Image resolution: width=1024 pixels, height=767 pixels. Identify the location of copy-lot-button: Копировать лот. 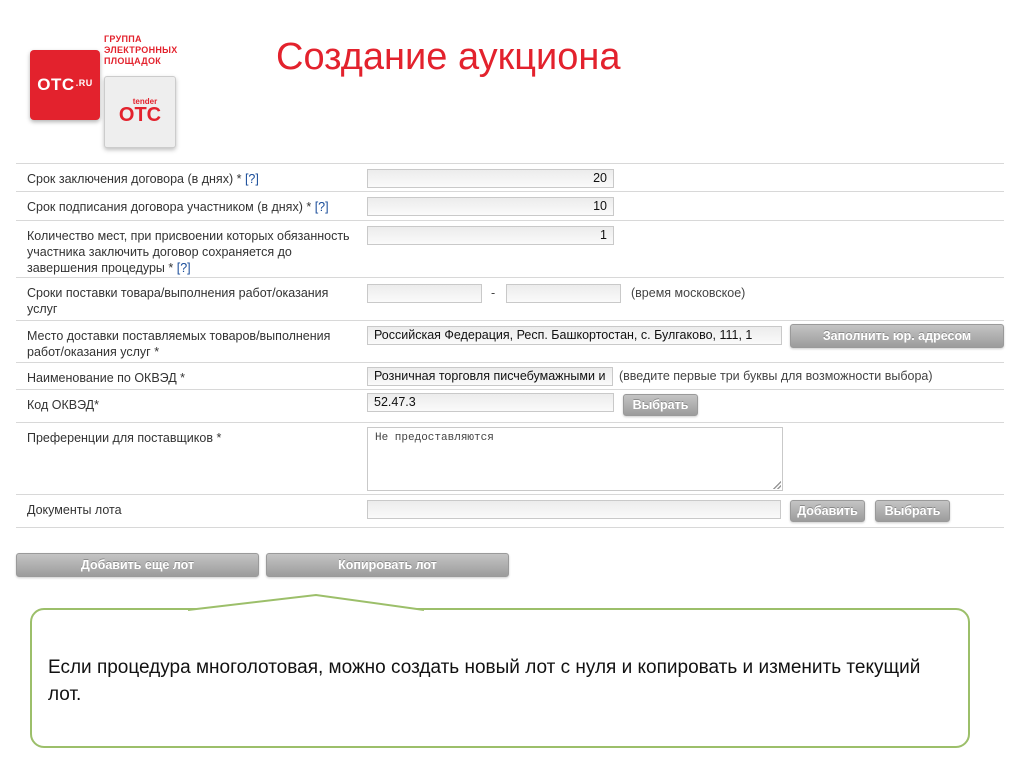
(387, 565).